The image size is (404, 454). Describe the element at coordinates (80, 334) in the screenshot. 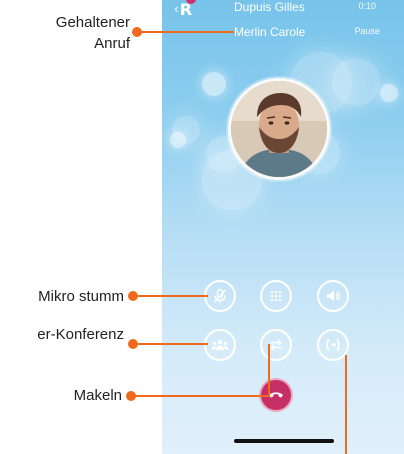

I see `callout-conference-label: er-Konferenz` at that location.